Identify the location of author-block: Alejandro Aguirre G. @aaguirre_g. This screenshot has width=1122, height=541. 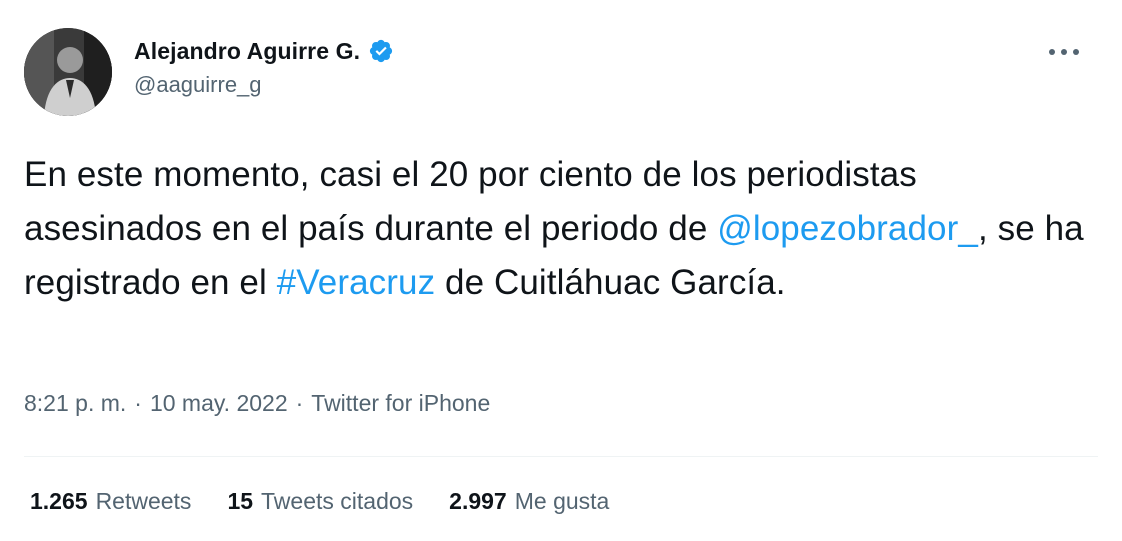
(264, 67).